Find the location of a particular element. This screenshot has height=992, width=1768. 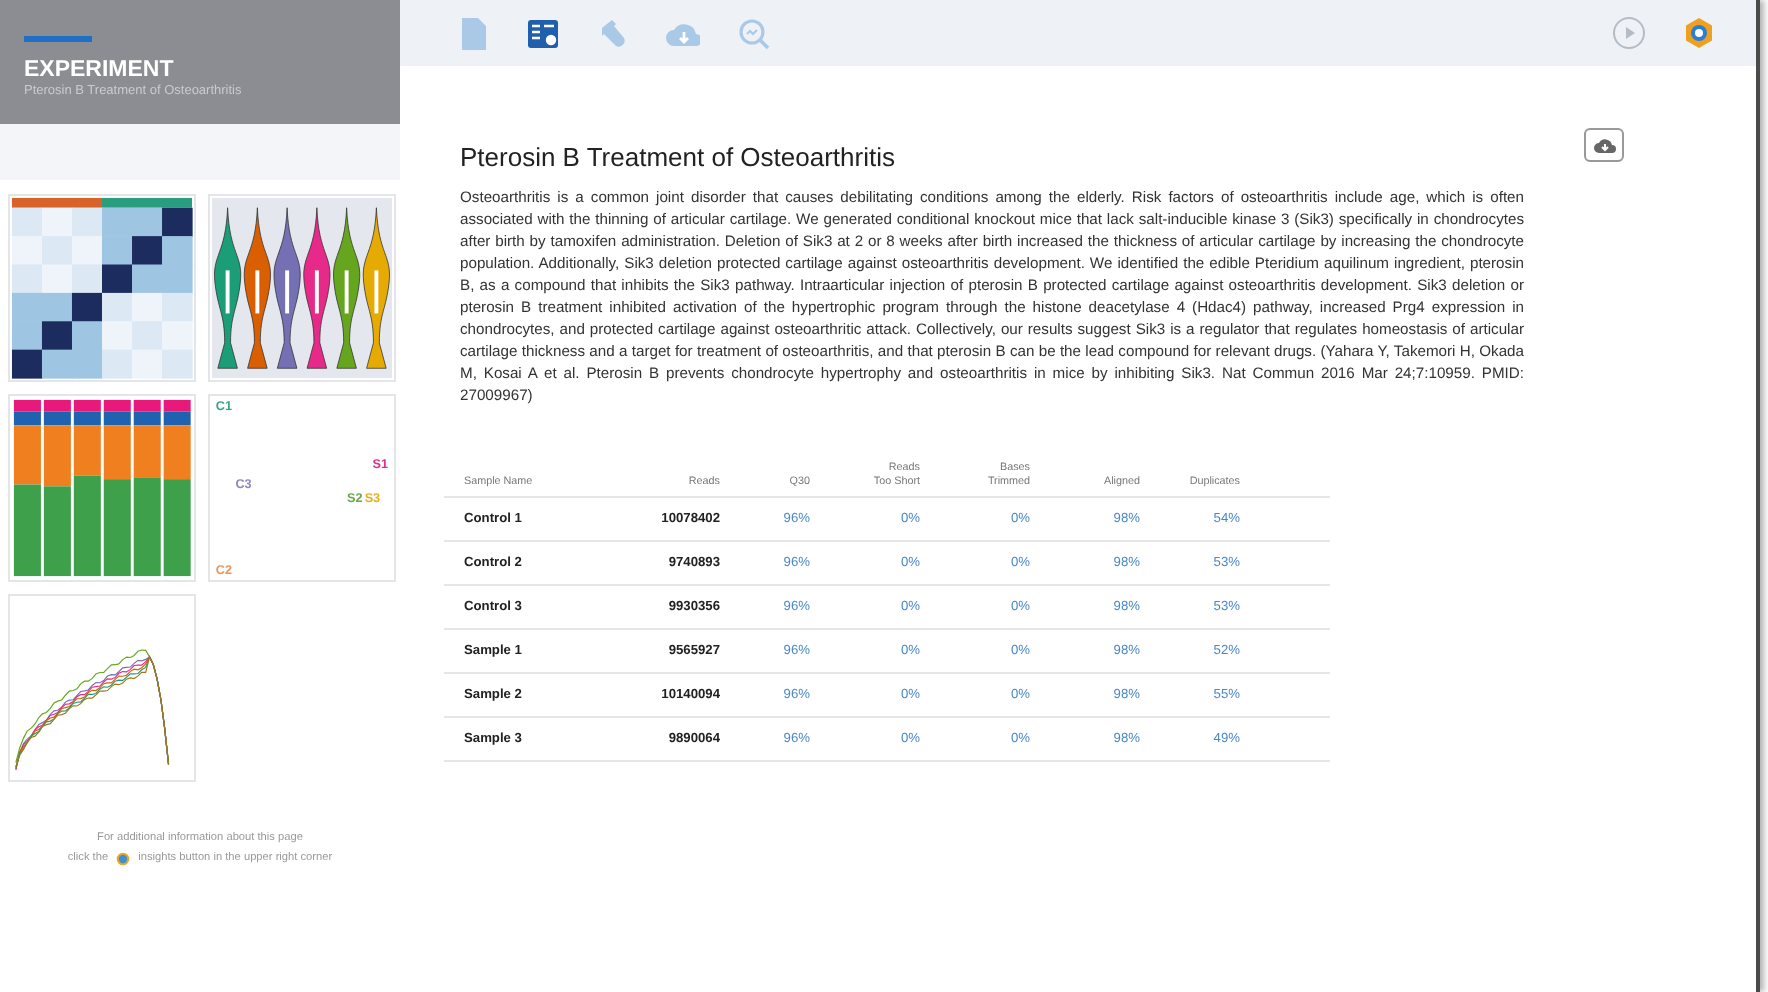

article-title: Pterosin B Treatment of Osteoarthritis is located at coordinates (678, 158).